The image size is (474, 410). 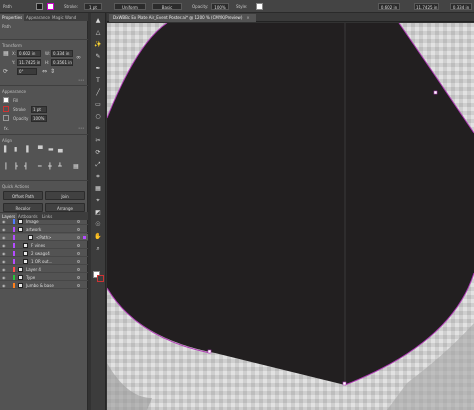 I want to click on tab-magic-wand: Magic Wand, so click(x=64, y=17).